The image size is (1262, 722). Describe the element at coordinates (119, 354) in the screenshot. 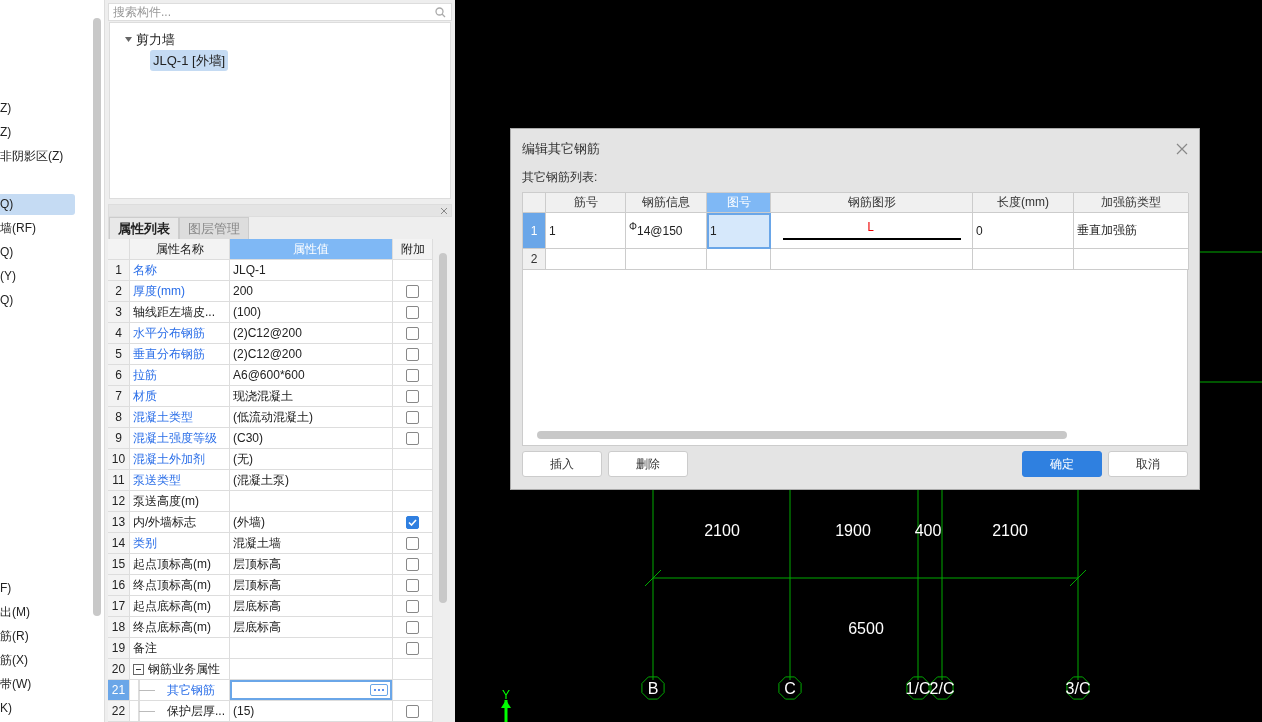

I see `row-number: 5` at that location.